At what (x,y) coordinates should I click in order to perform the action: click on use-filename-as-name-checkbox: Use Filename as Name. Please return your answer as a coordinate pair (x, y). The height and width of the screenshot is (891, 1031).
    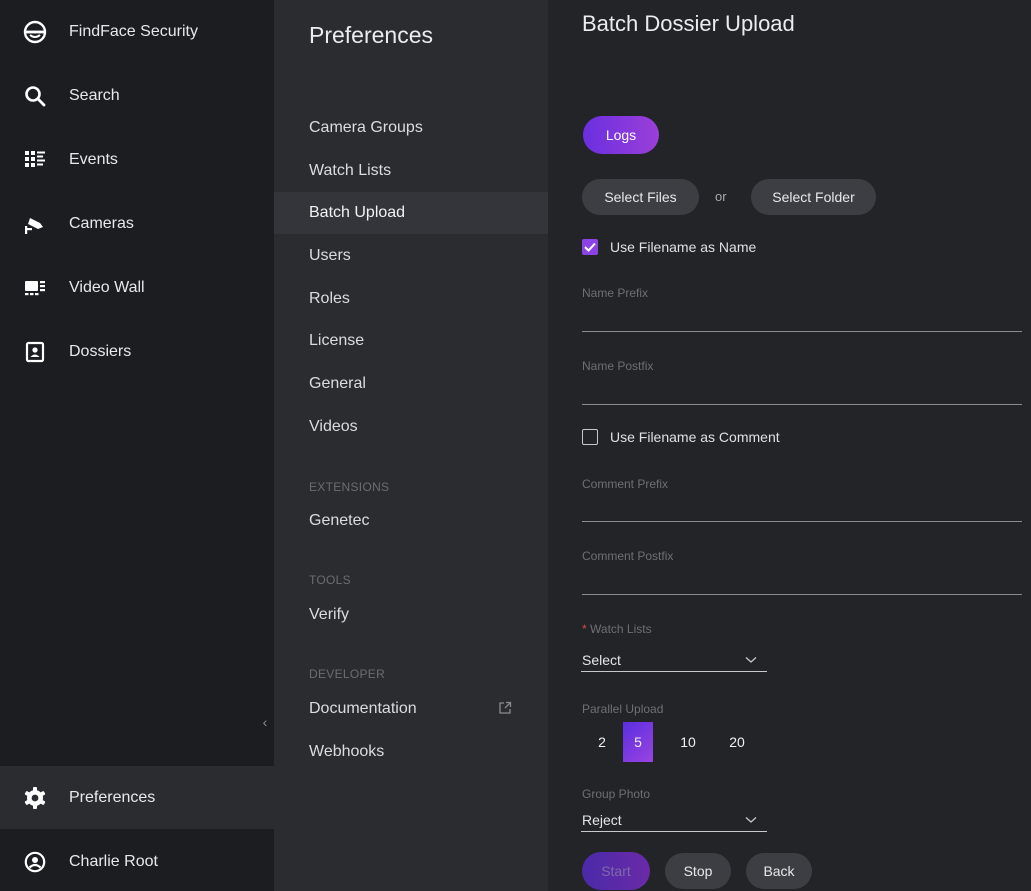
    Looking at the image, I should click on (669, 247).